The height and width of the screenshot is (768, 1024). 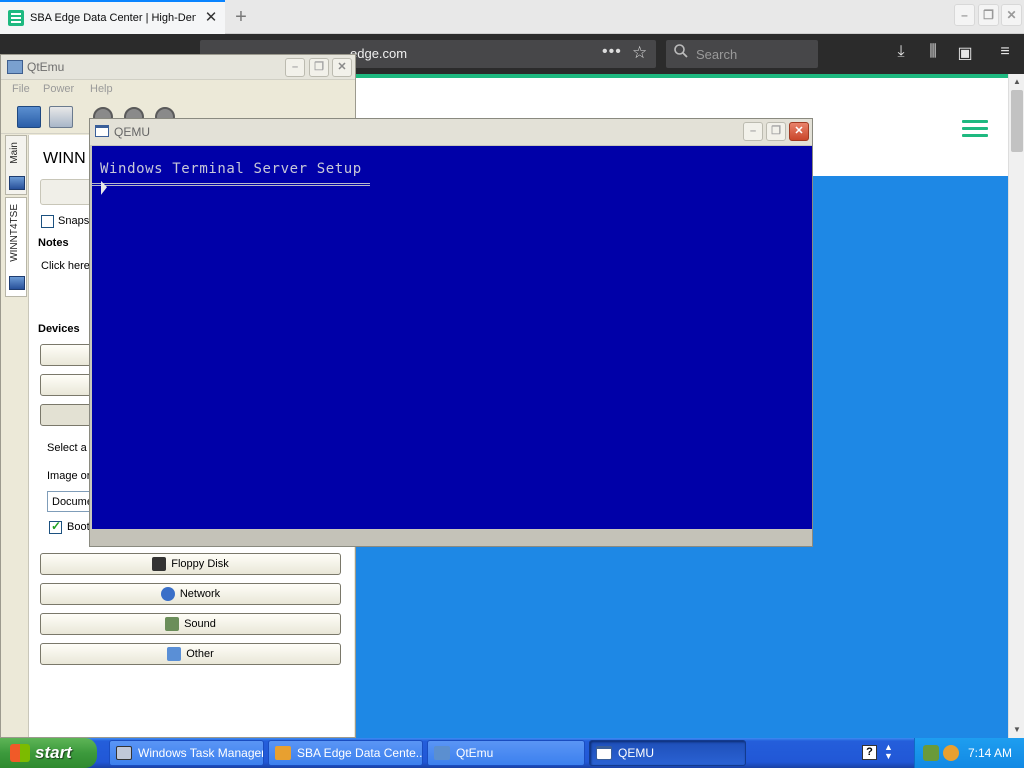 I want to click on scroll-down-icon: ▼, so click(x=1016, y=730).